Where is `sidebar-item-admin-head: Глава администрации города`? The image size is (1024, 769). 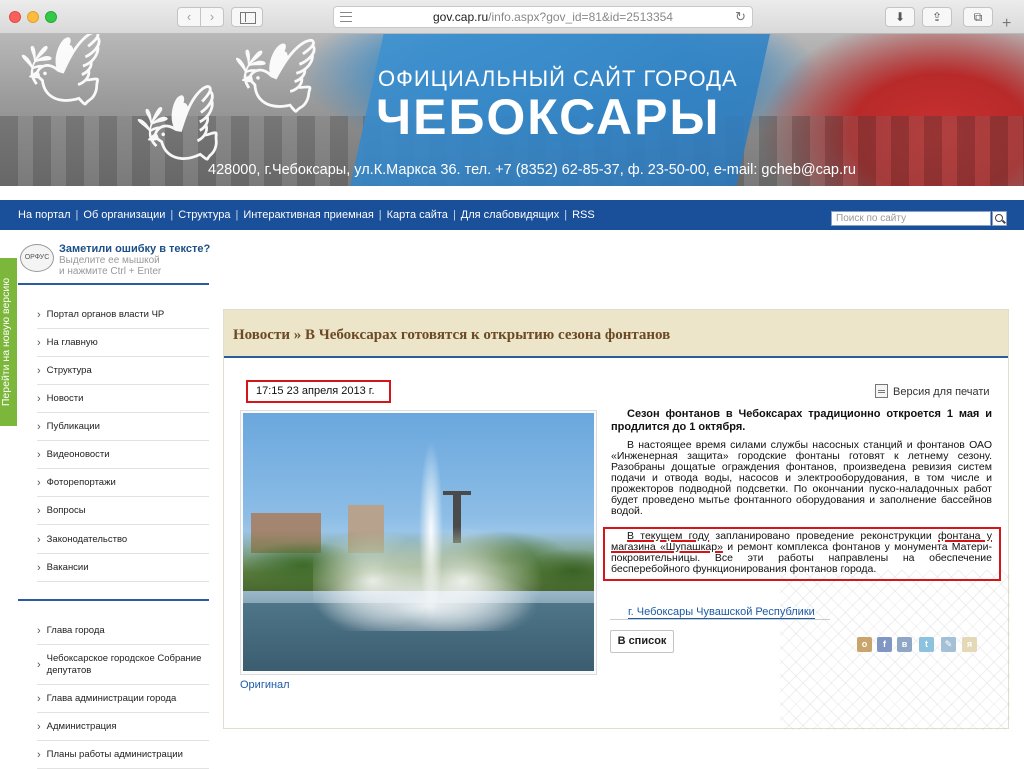 sidebar-item-admin-head: Глава администрации города is located at coordinates (123, 699).